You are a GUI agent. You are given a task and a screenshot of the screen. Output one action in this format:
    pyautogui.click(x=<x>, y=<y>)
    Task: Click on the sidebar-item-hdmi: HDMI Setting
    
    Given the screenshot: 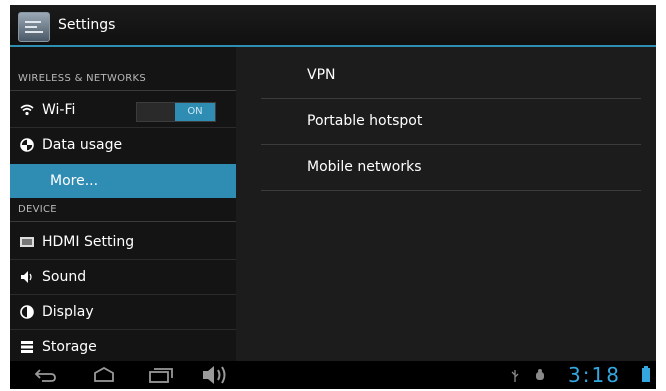 What is the action you would take?
    pyautogui.click(x=123, y=242)
    